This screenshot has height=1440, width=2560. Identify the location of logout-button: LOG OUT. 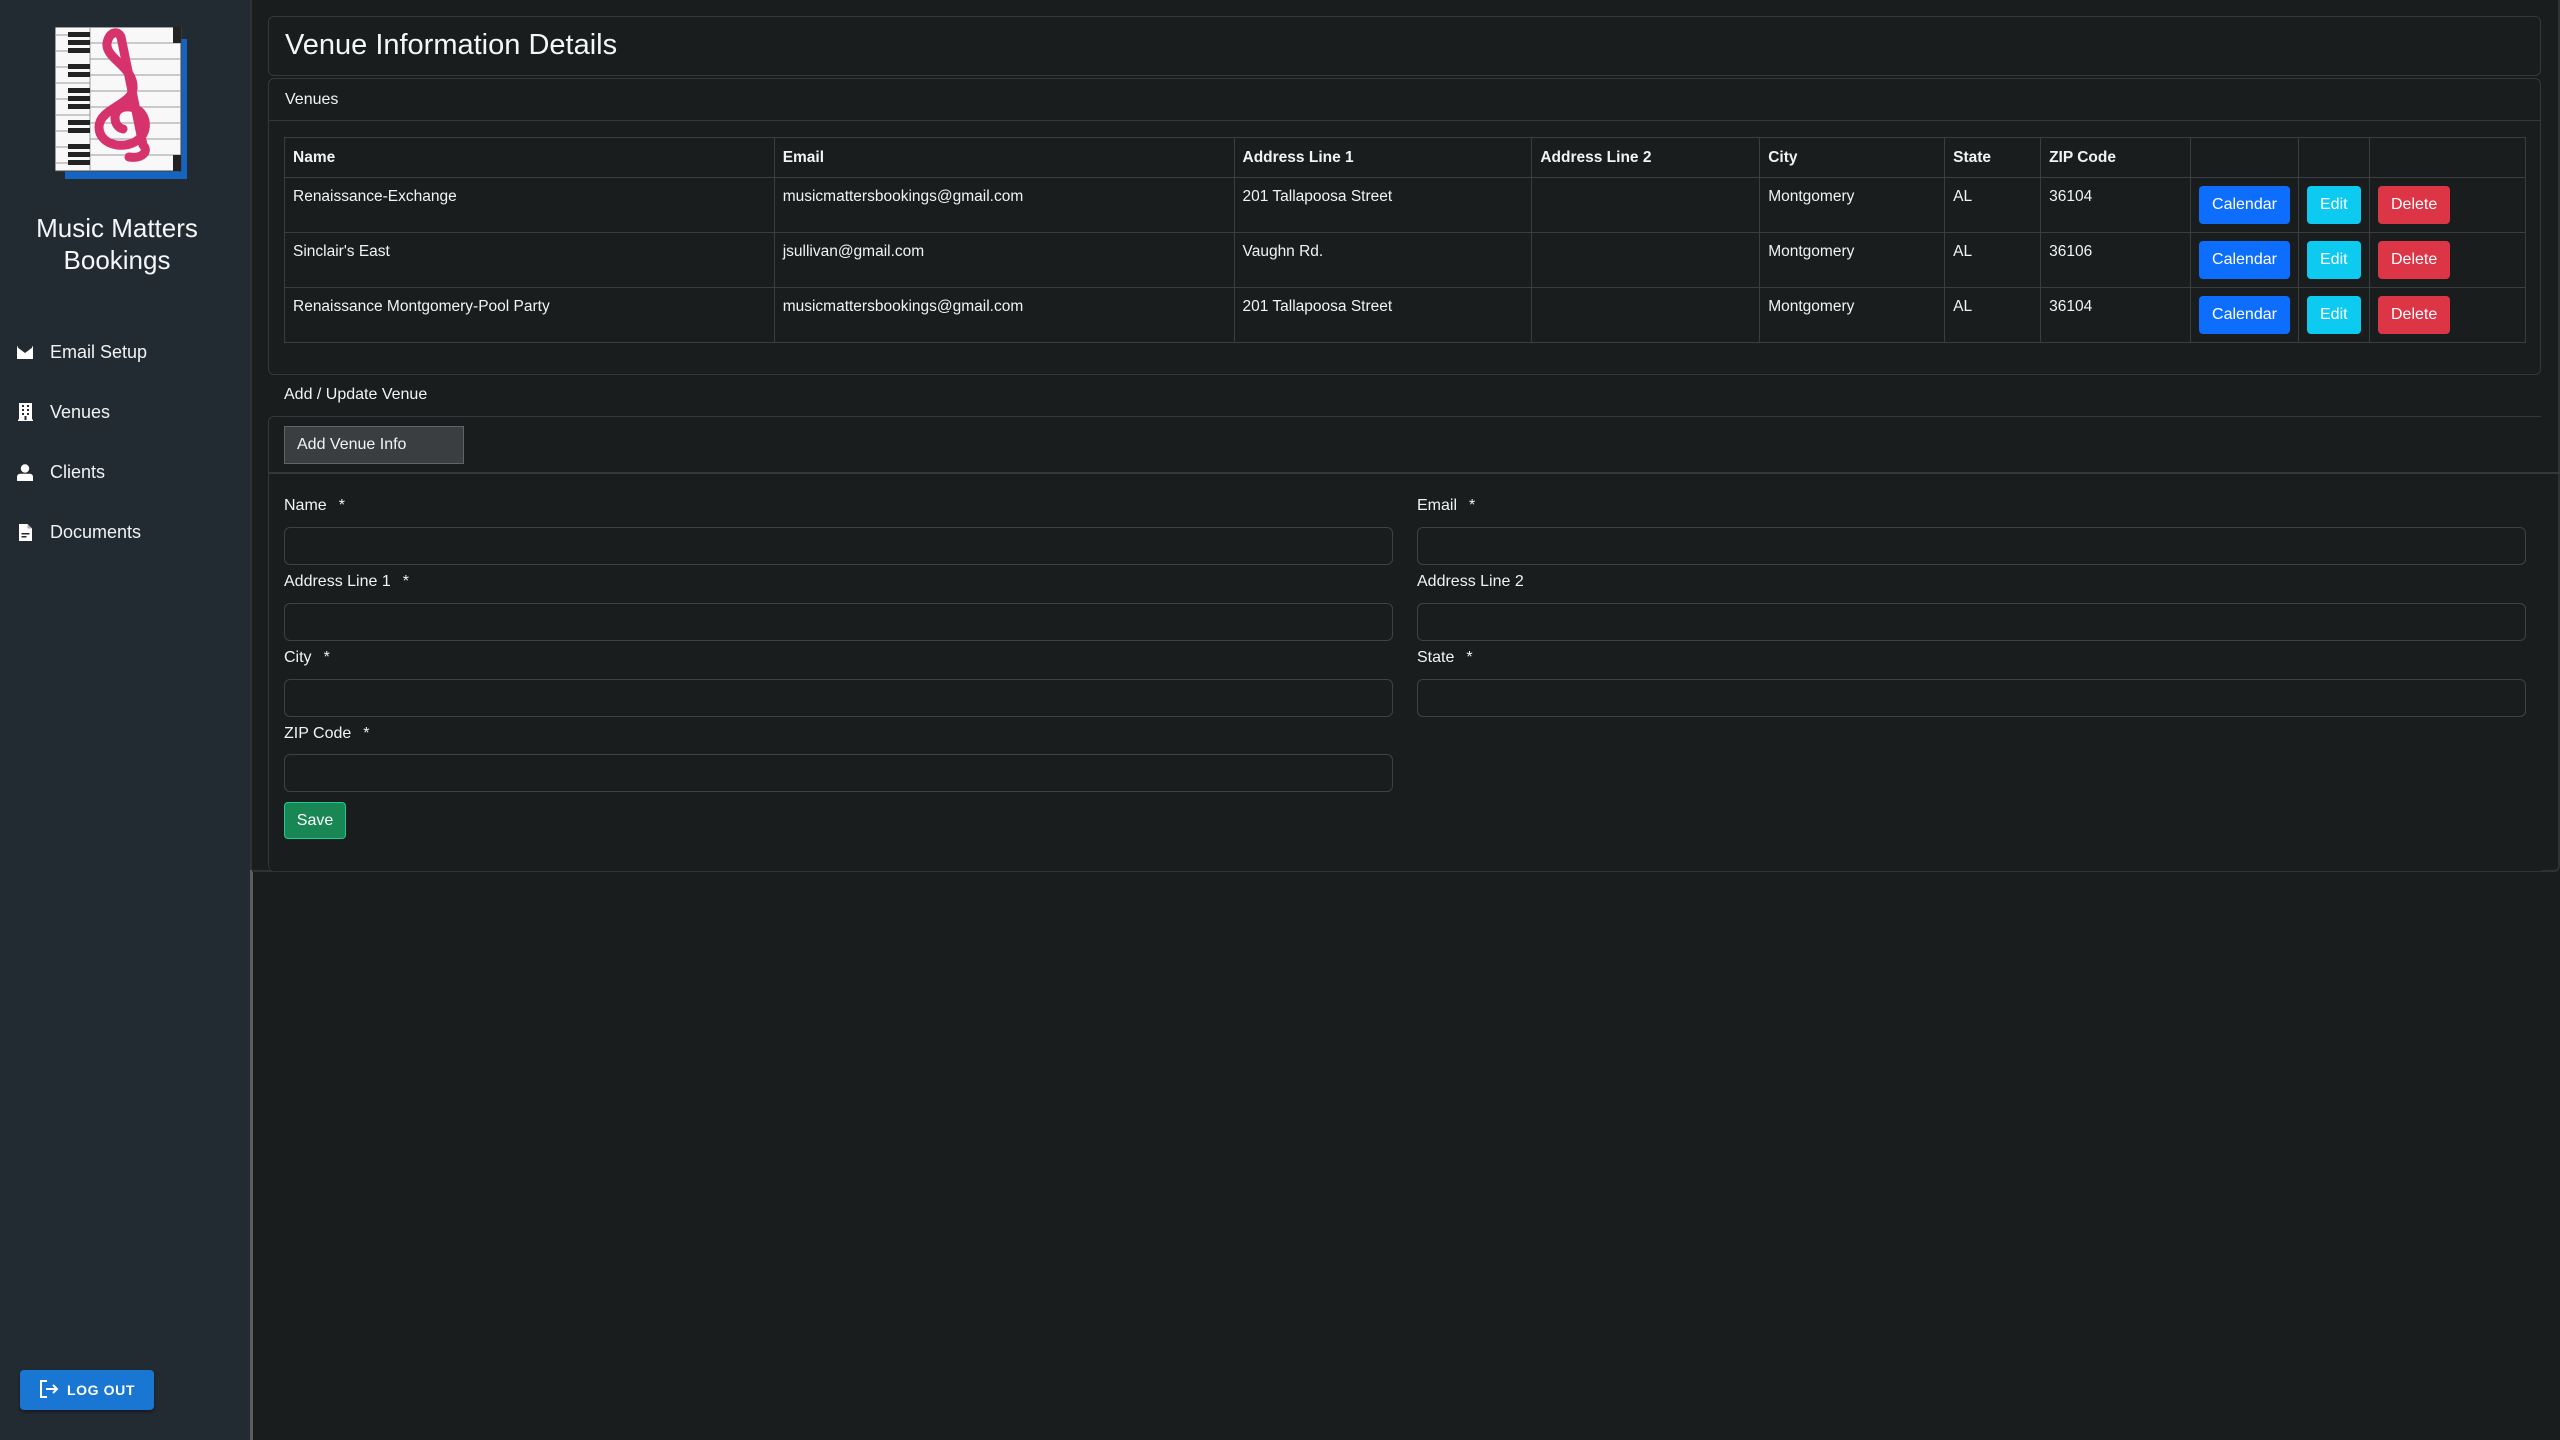
(87, 1390).